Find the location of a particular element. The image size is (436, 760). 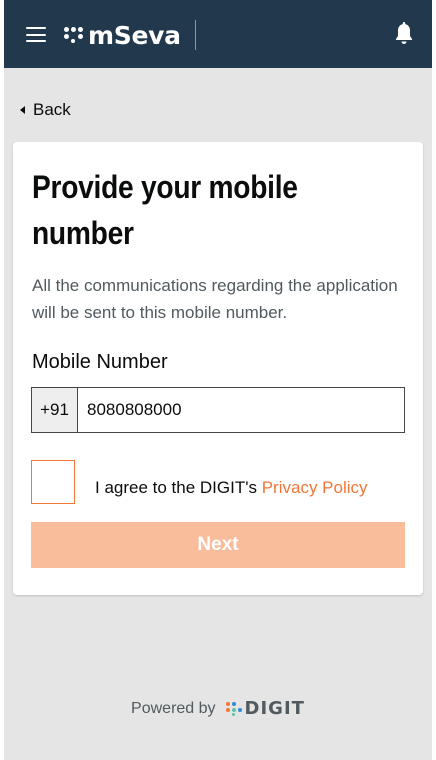

privacy-agree-checkbox is located at coordinates (53, 482).